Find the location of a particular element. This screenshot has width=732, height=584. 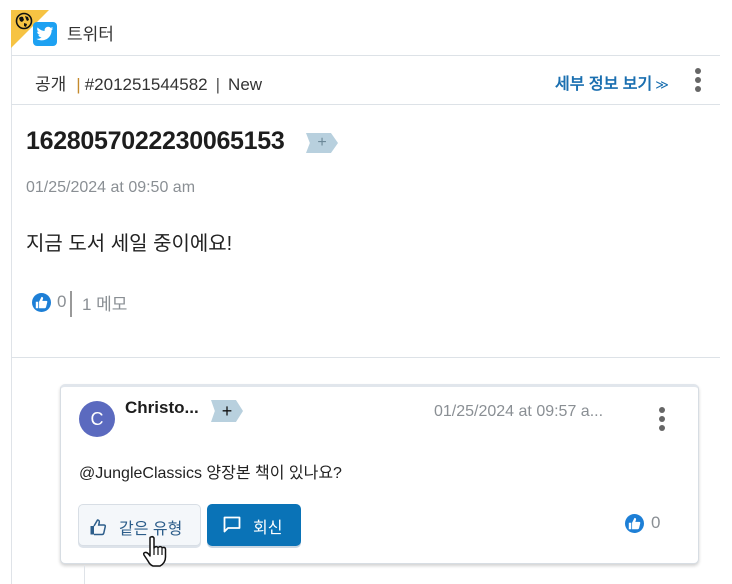

memo-link: 1 메모 is located at coordinates (104, 302).